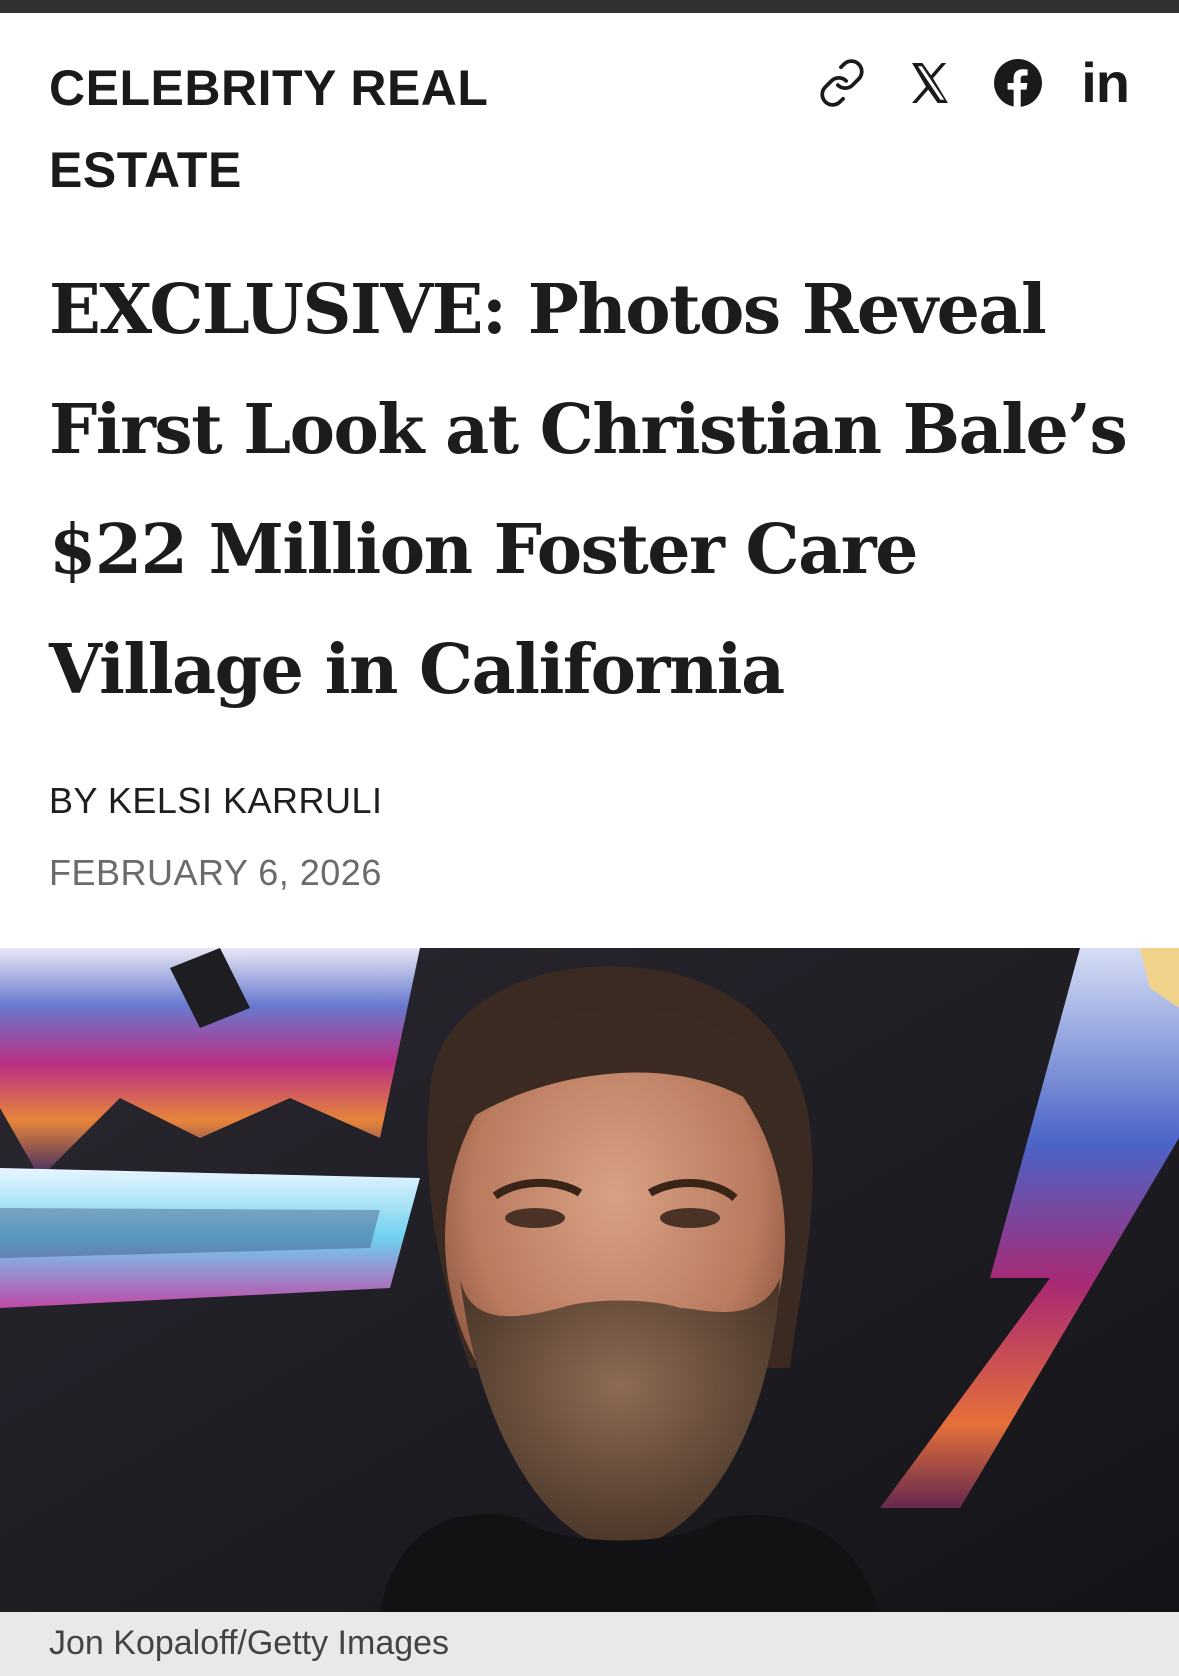  What do you see at coordinates (589, 1644) in the screenshot?
I see `photo-caption-bar: Jon Kopaloff/Getty Images` at bounding box center [589, 1644].